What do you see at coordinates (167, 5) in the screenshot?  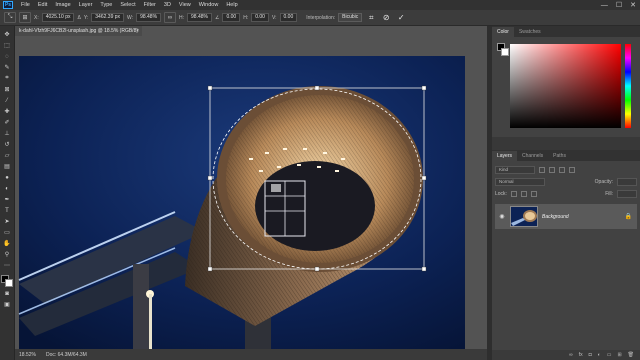 I see `menu-3d: 3D` at bounding box center [167, 5].